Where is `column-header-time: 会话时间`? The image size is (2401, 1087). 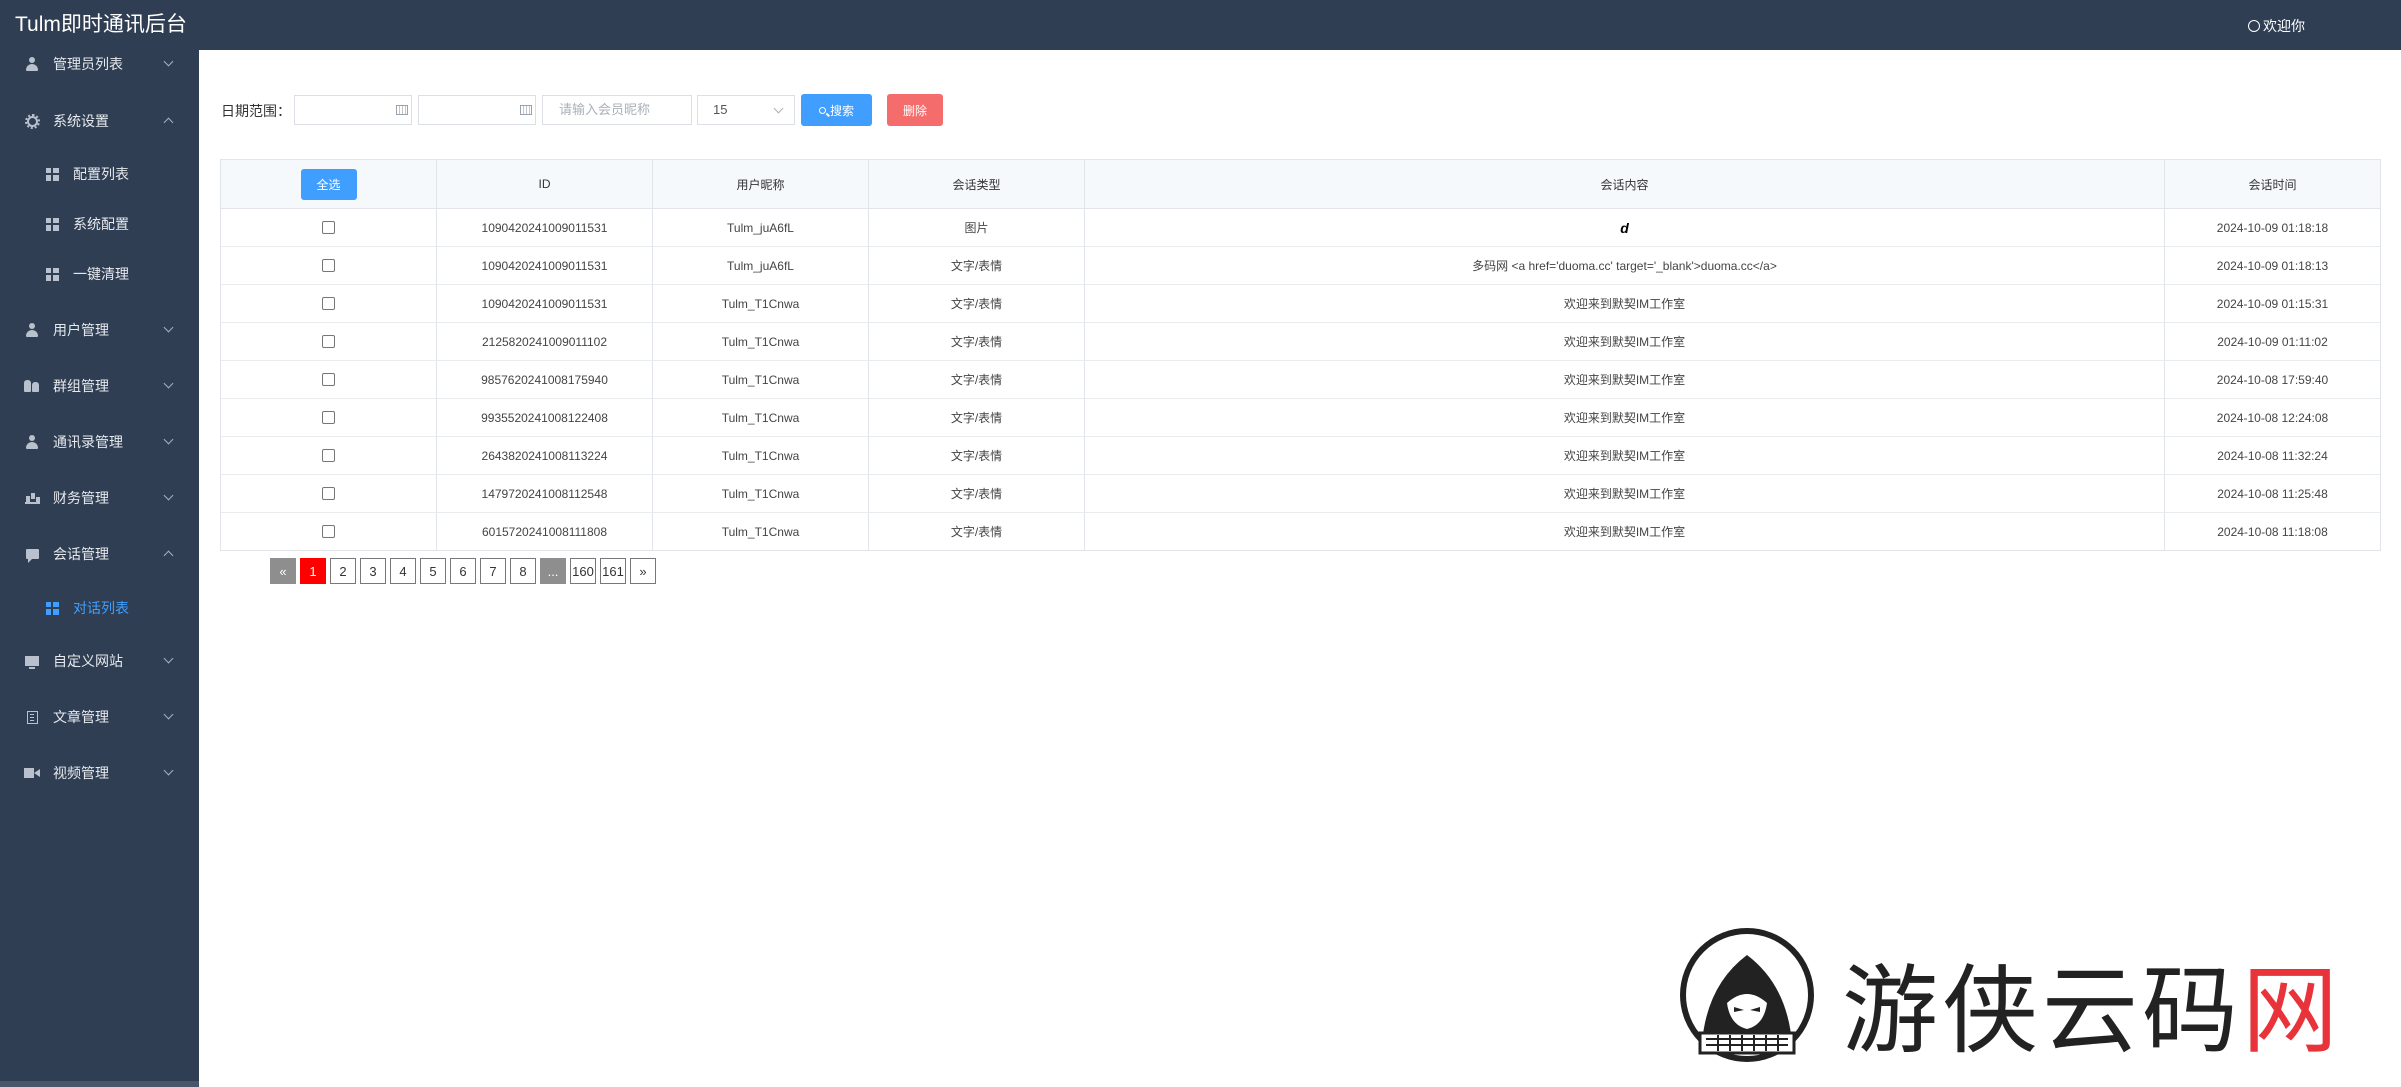
column-header-time: 会话时间 is located at coordinates (2272, 184).